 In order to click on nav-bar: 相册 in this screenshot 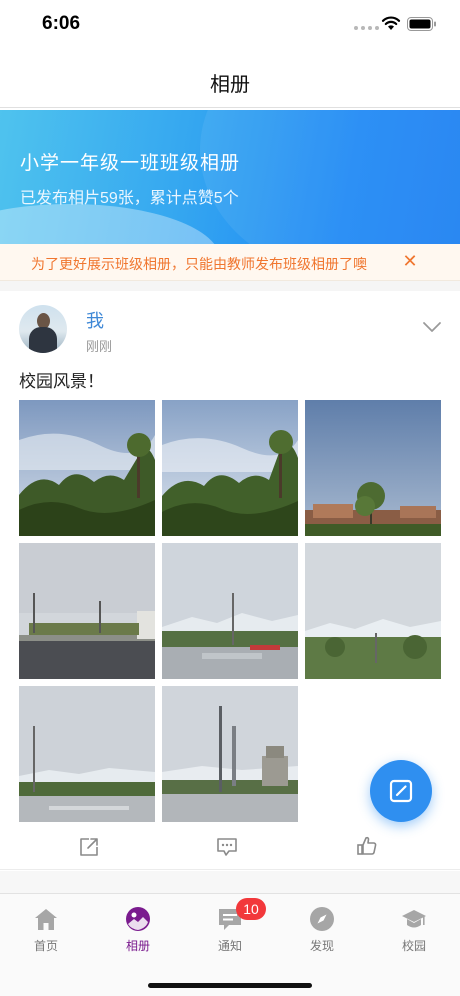, I will do `click(230, 79)`.